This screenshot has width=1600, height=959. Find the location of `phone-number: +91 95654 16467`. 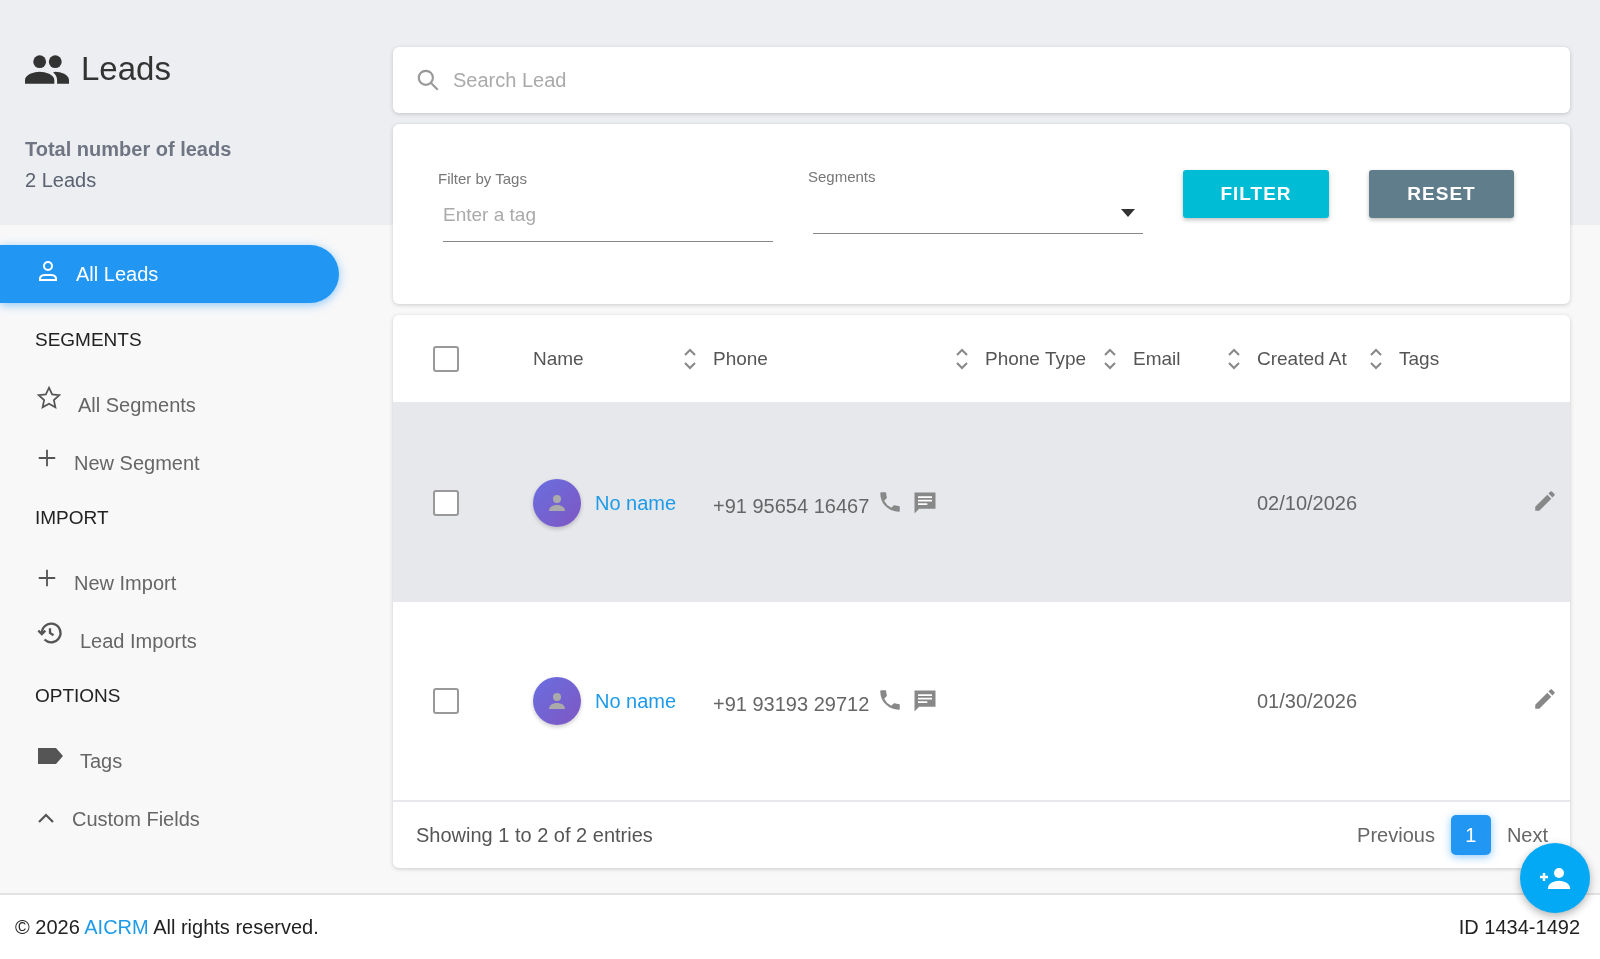

phone-number: +91 95654 16467 is located at coordinates (791, 506).